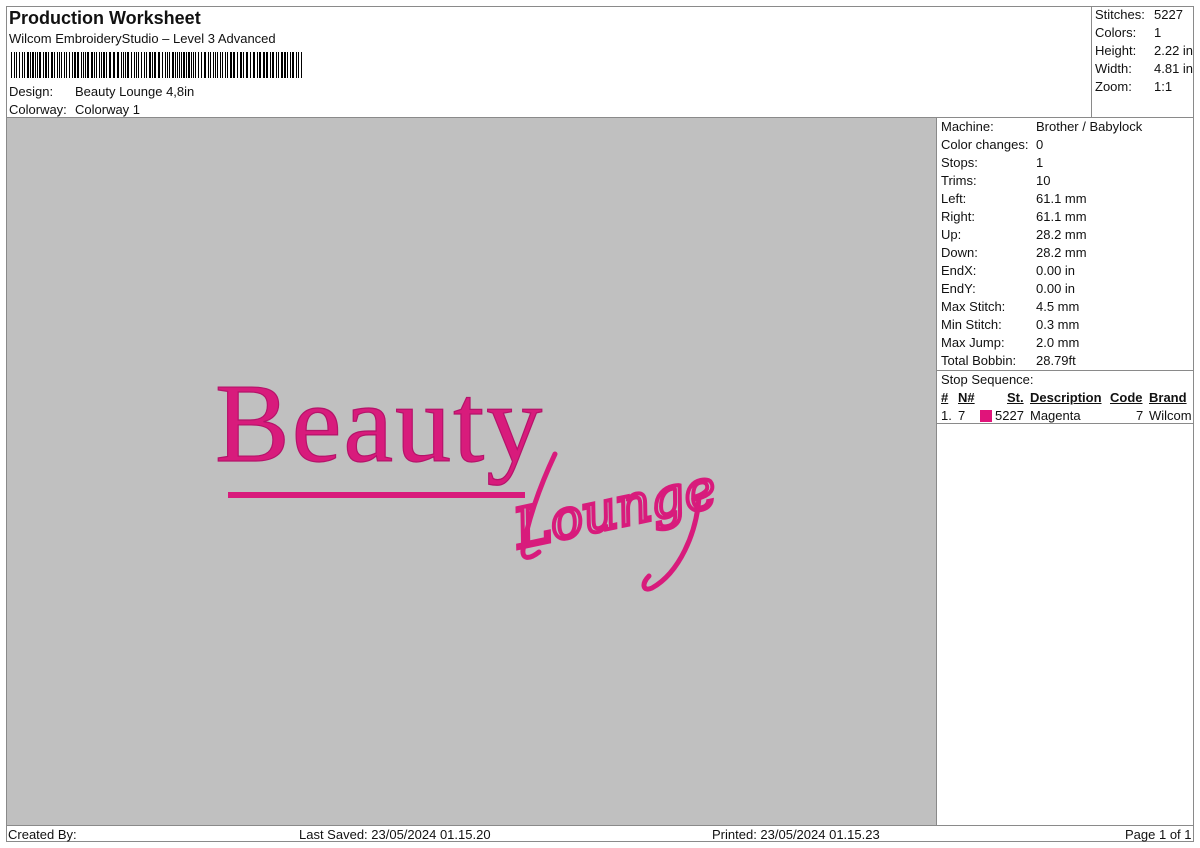 The height and width of the screenshot is (848, 1200). I want to click on colors-value: 1, so click(1158, 32).